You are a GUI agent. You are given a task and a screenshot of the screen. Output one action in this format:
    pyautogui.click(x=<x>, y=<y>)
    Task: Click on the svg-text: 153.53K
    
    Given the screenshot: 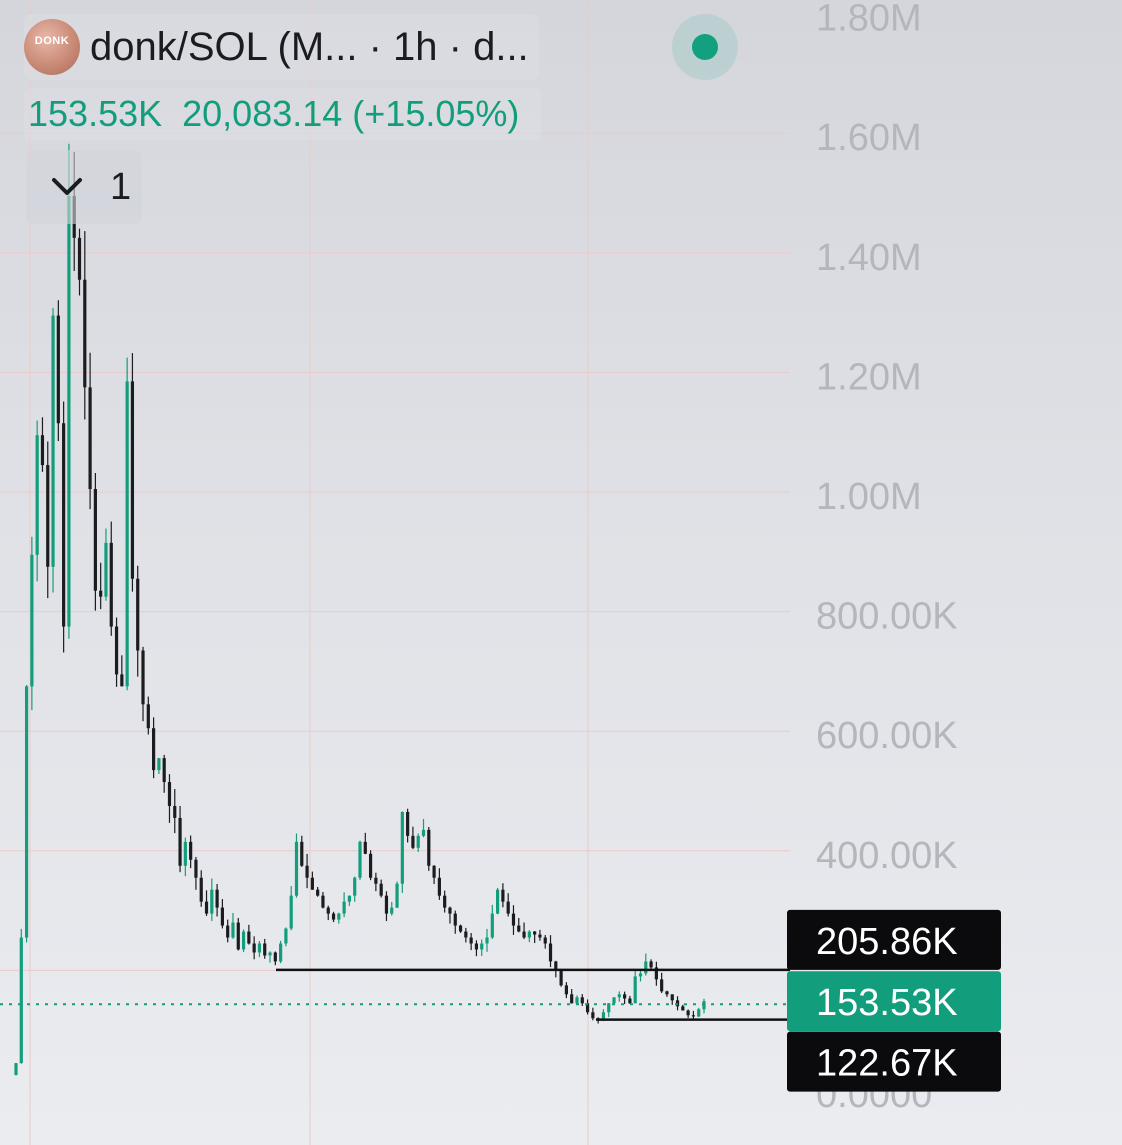 What is the action you would take?
    pyautogui.click(x=887, y=1003)
    